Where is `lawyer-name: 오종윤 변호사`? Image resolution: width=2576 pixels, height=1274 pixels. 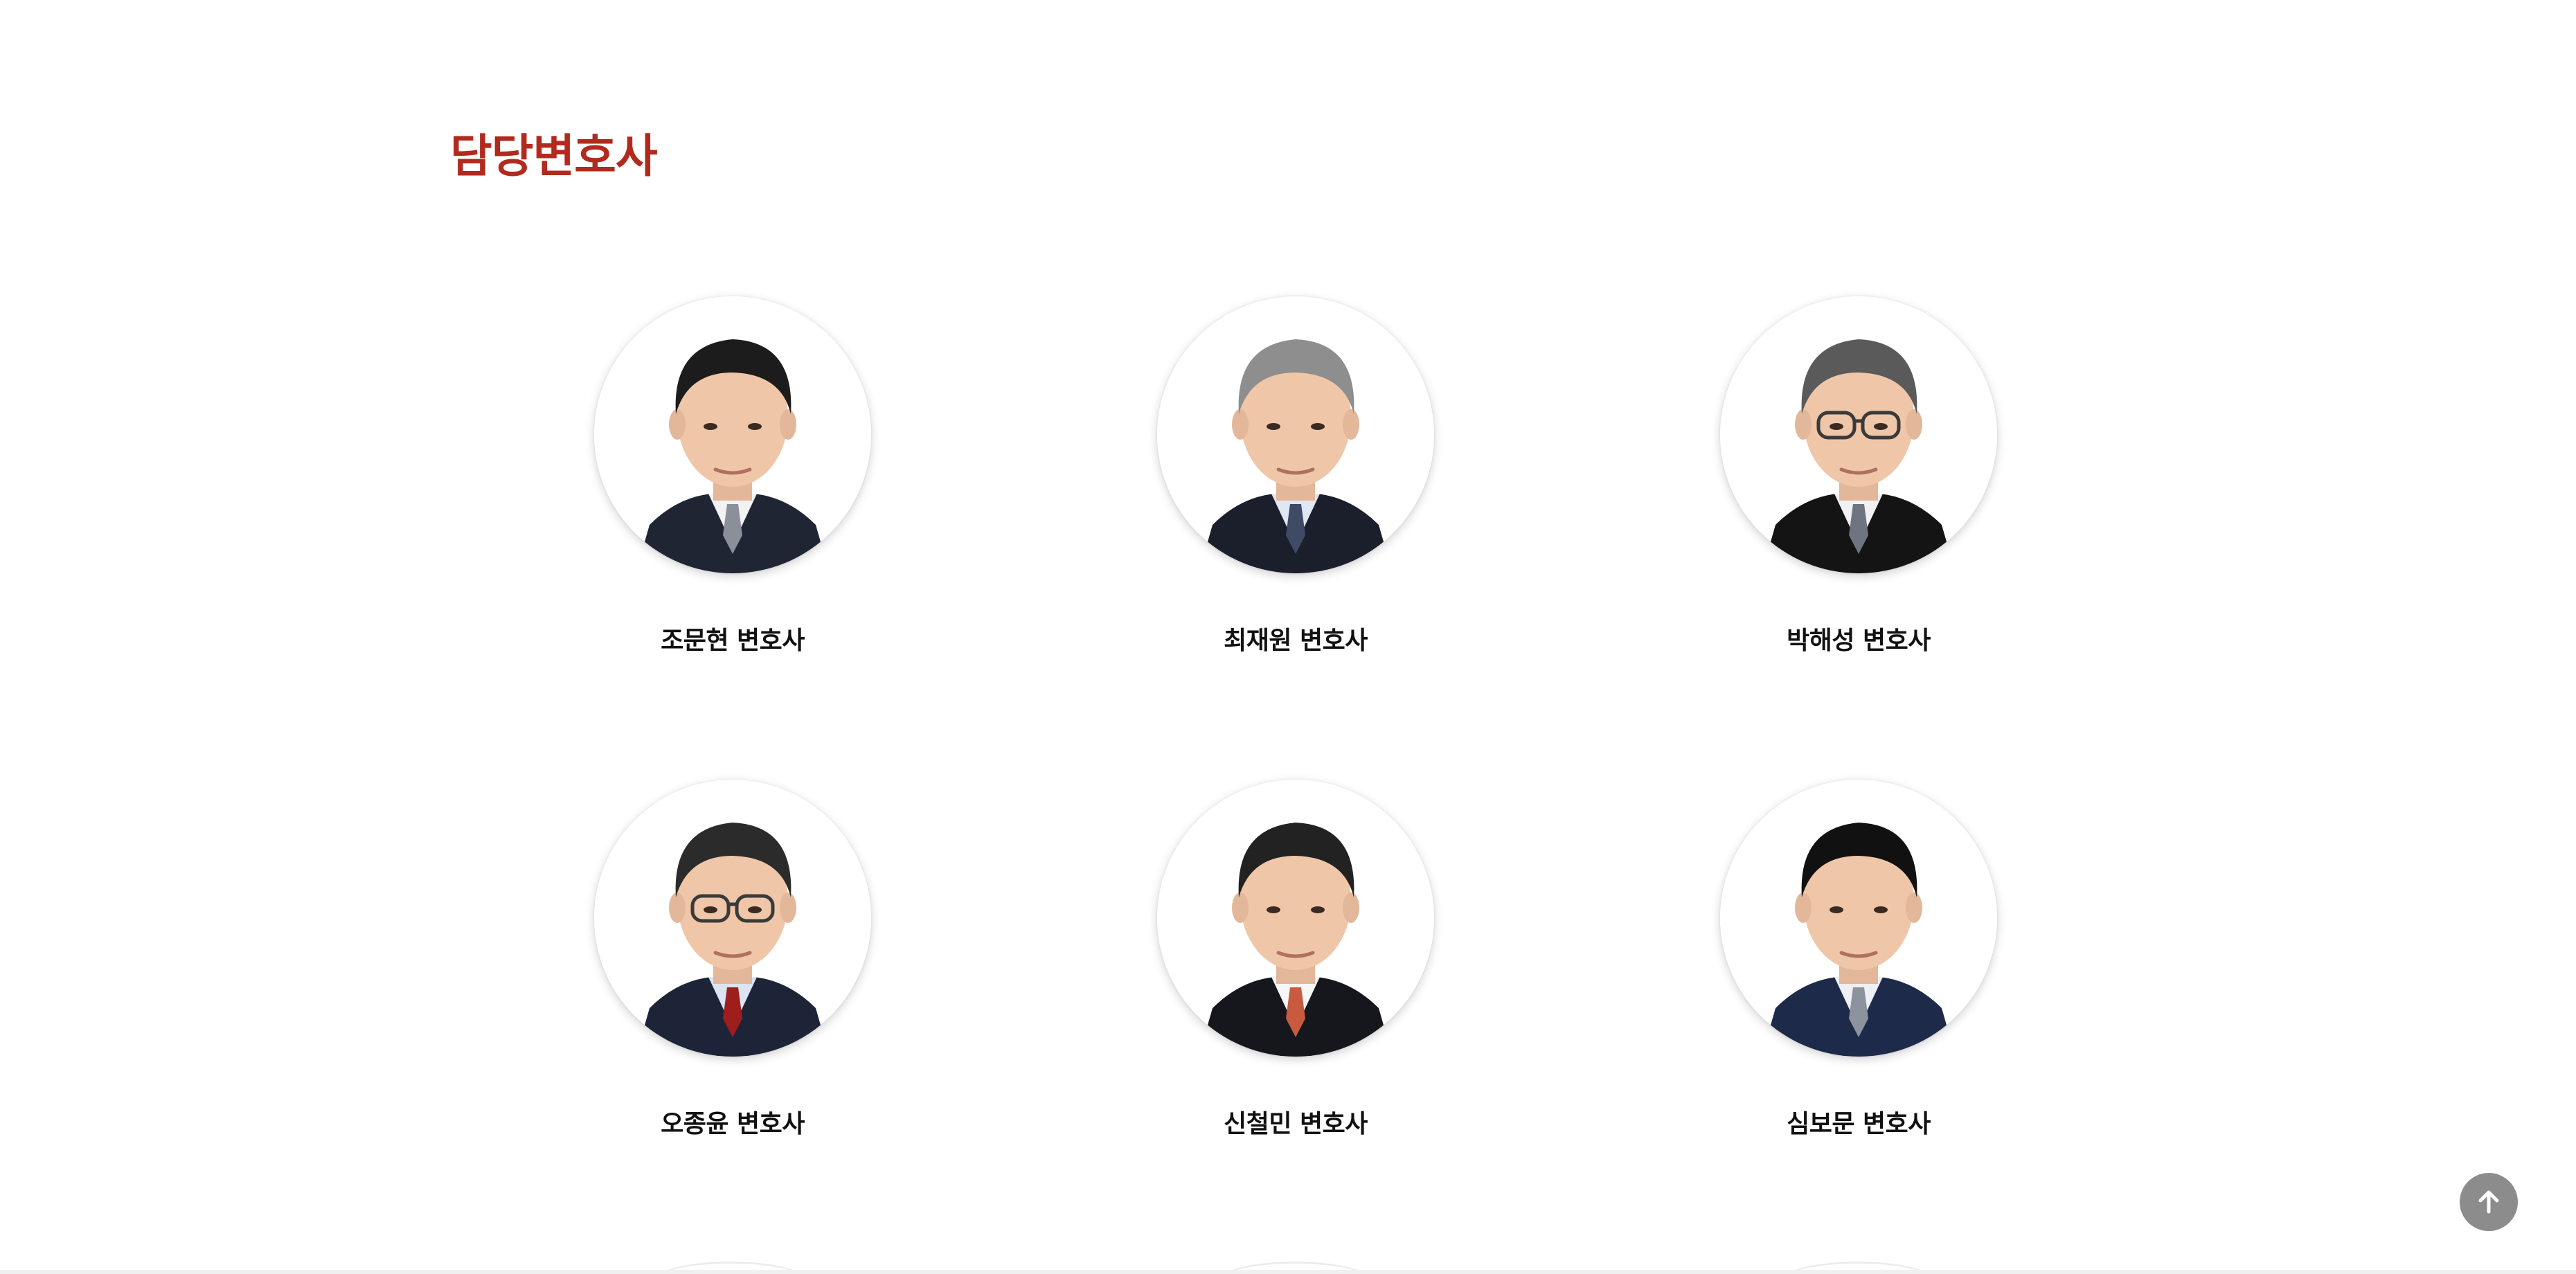 lawyer-name: 오종윤 변호사 is located at coordinates (733, 1124).